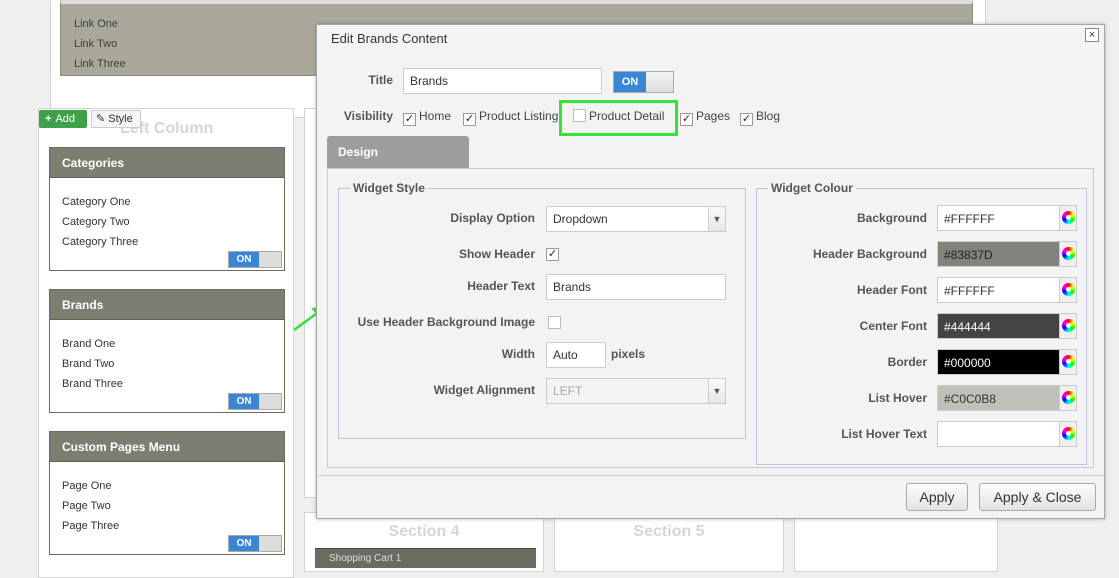 The image size is (1119, 578). I want to click on visibility-option-label: Product Listing, so click(519, 116).